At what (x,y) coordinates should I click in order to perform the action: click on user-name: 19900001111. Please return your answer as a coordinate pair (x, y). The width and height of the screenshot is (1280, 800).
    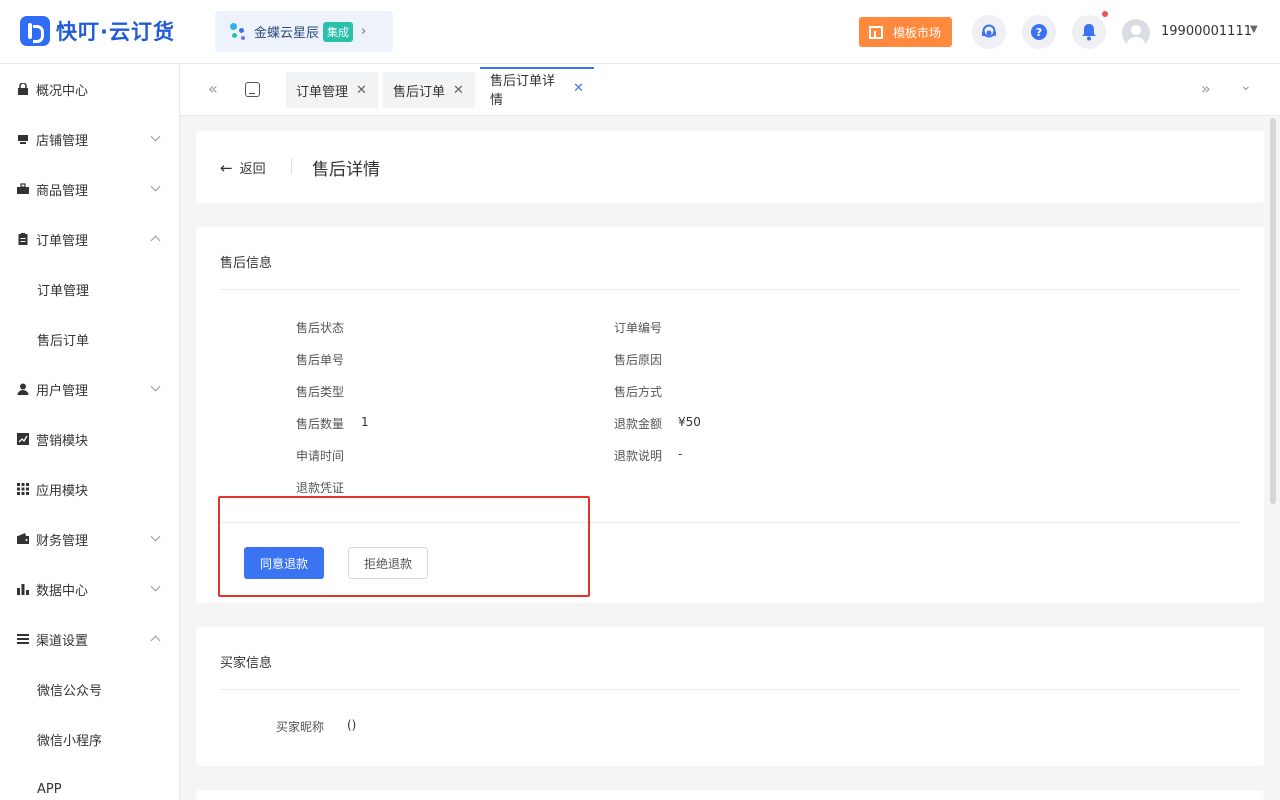
    Looking at the image, I should click on (1206, 31).